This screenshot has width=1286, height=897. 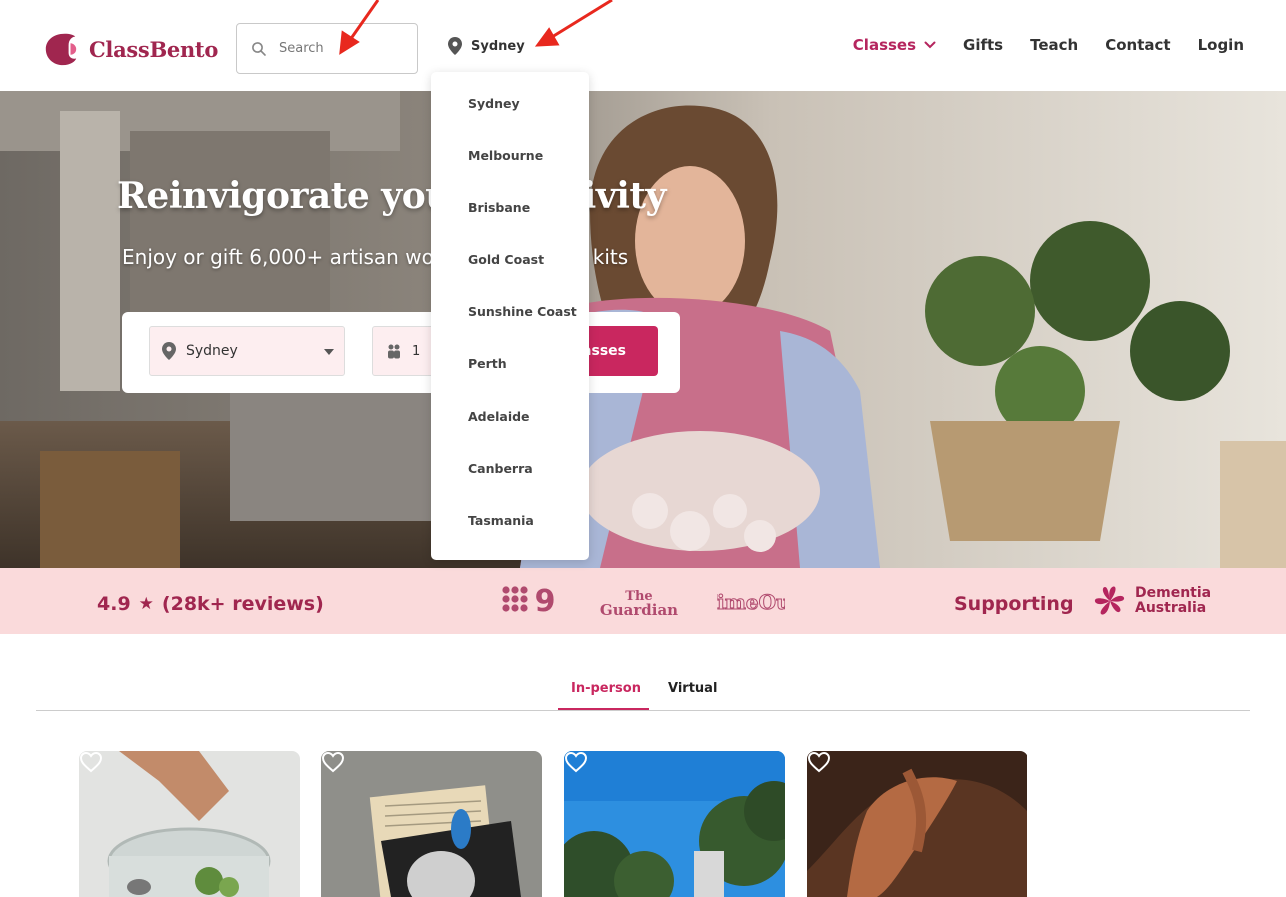 What do you see at coordinates (242, 604) in the screenshot?
I see `review-count: (28k+ reviews)` at bounding box center [242, 604].